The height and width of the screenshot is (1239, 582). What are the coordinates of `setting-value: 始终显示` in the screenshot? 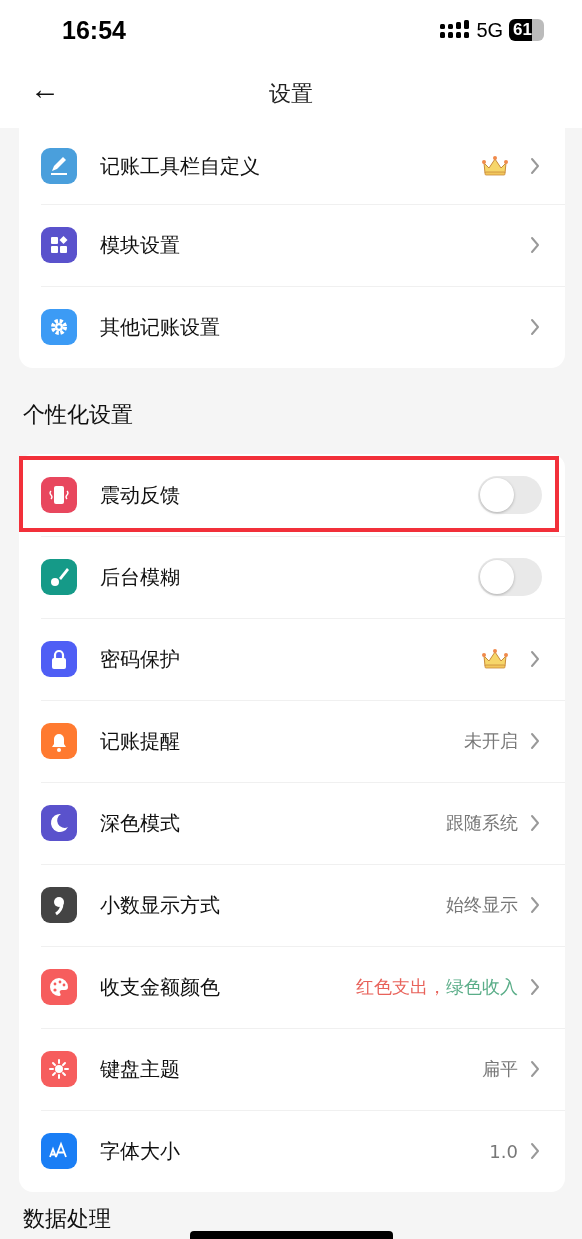 It's located at (482, 905).